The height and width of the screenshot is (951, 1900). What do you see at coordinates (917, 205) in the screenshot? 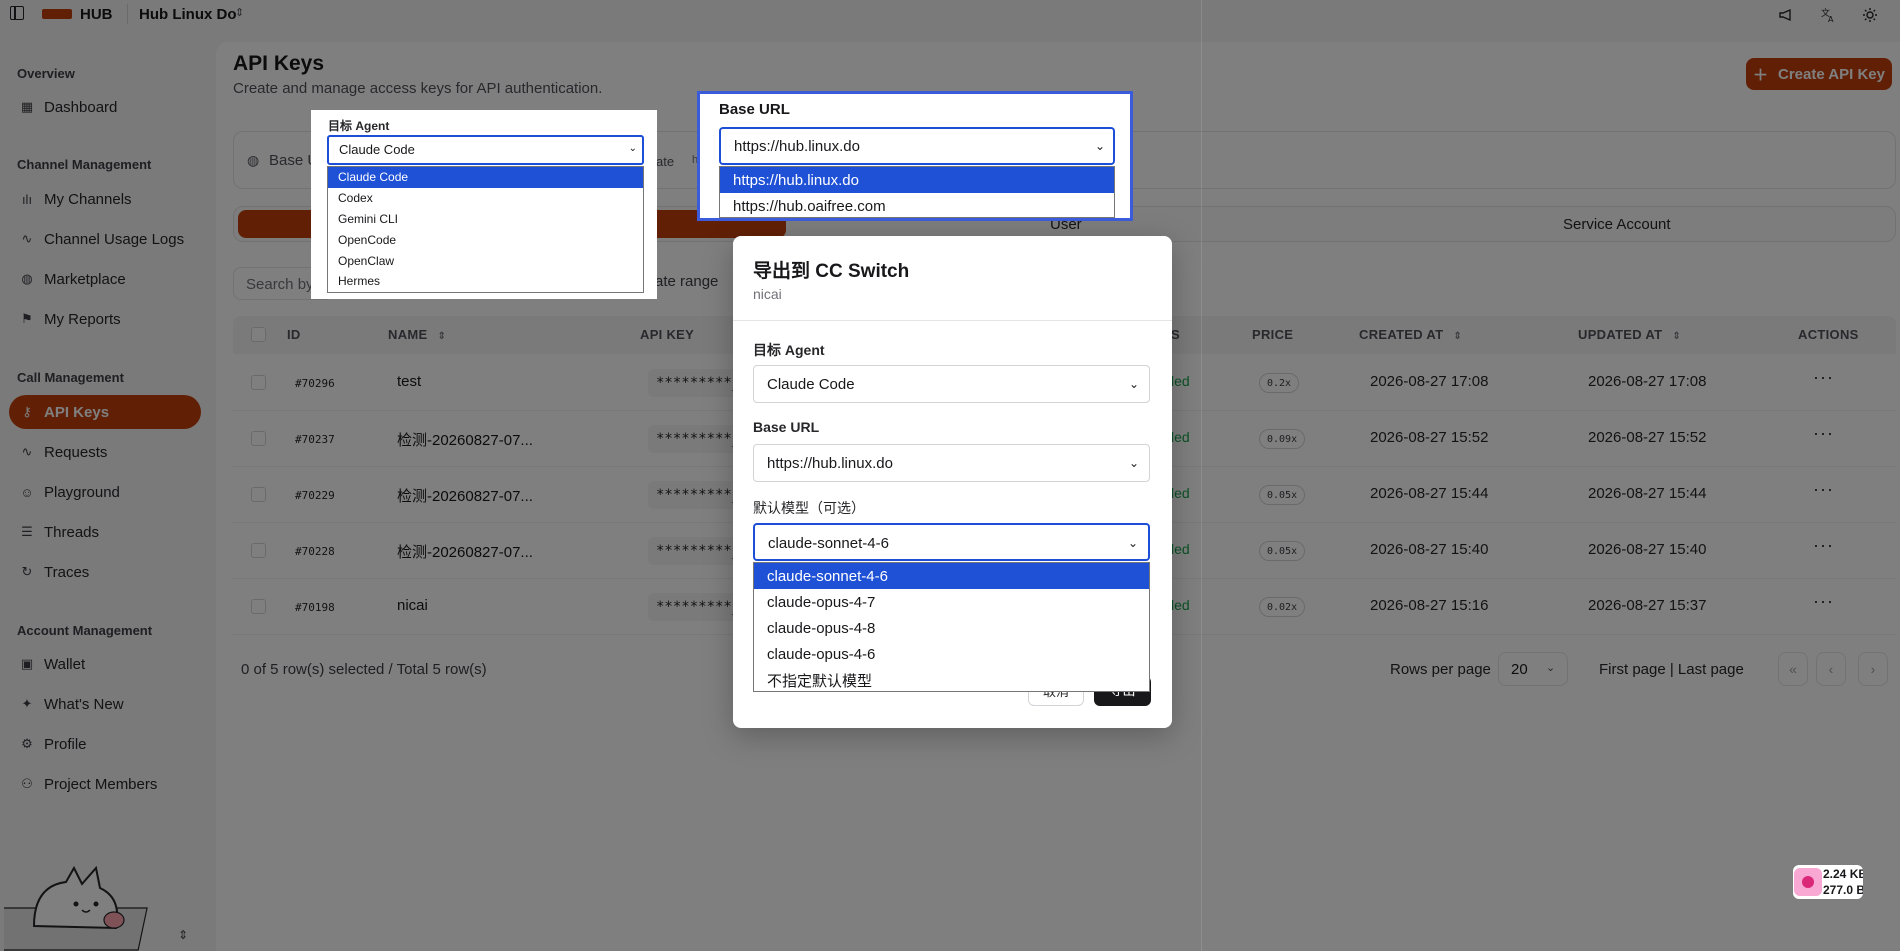
I see `base-url-option: https://hub.oaifree.com` at bounding box center [917, 205].